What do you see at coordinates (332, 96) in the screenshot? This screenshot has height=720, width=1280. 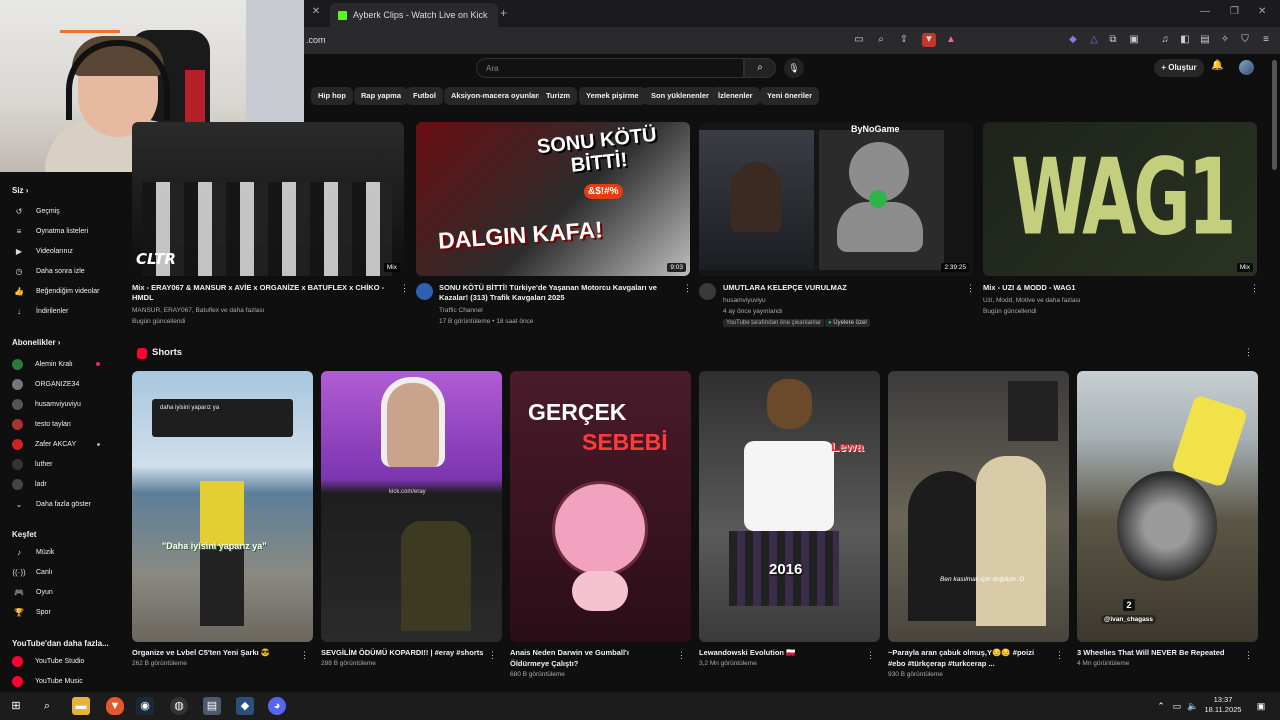 I see `chip-filter: Hip hop` at bounding box center [332, 96].